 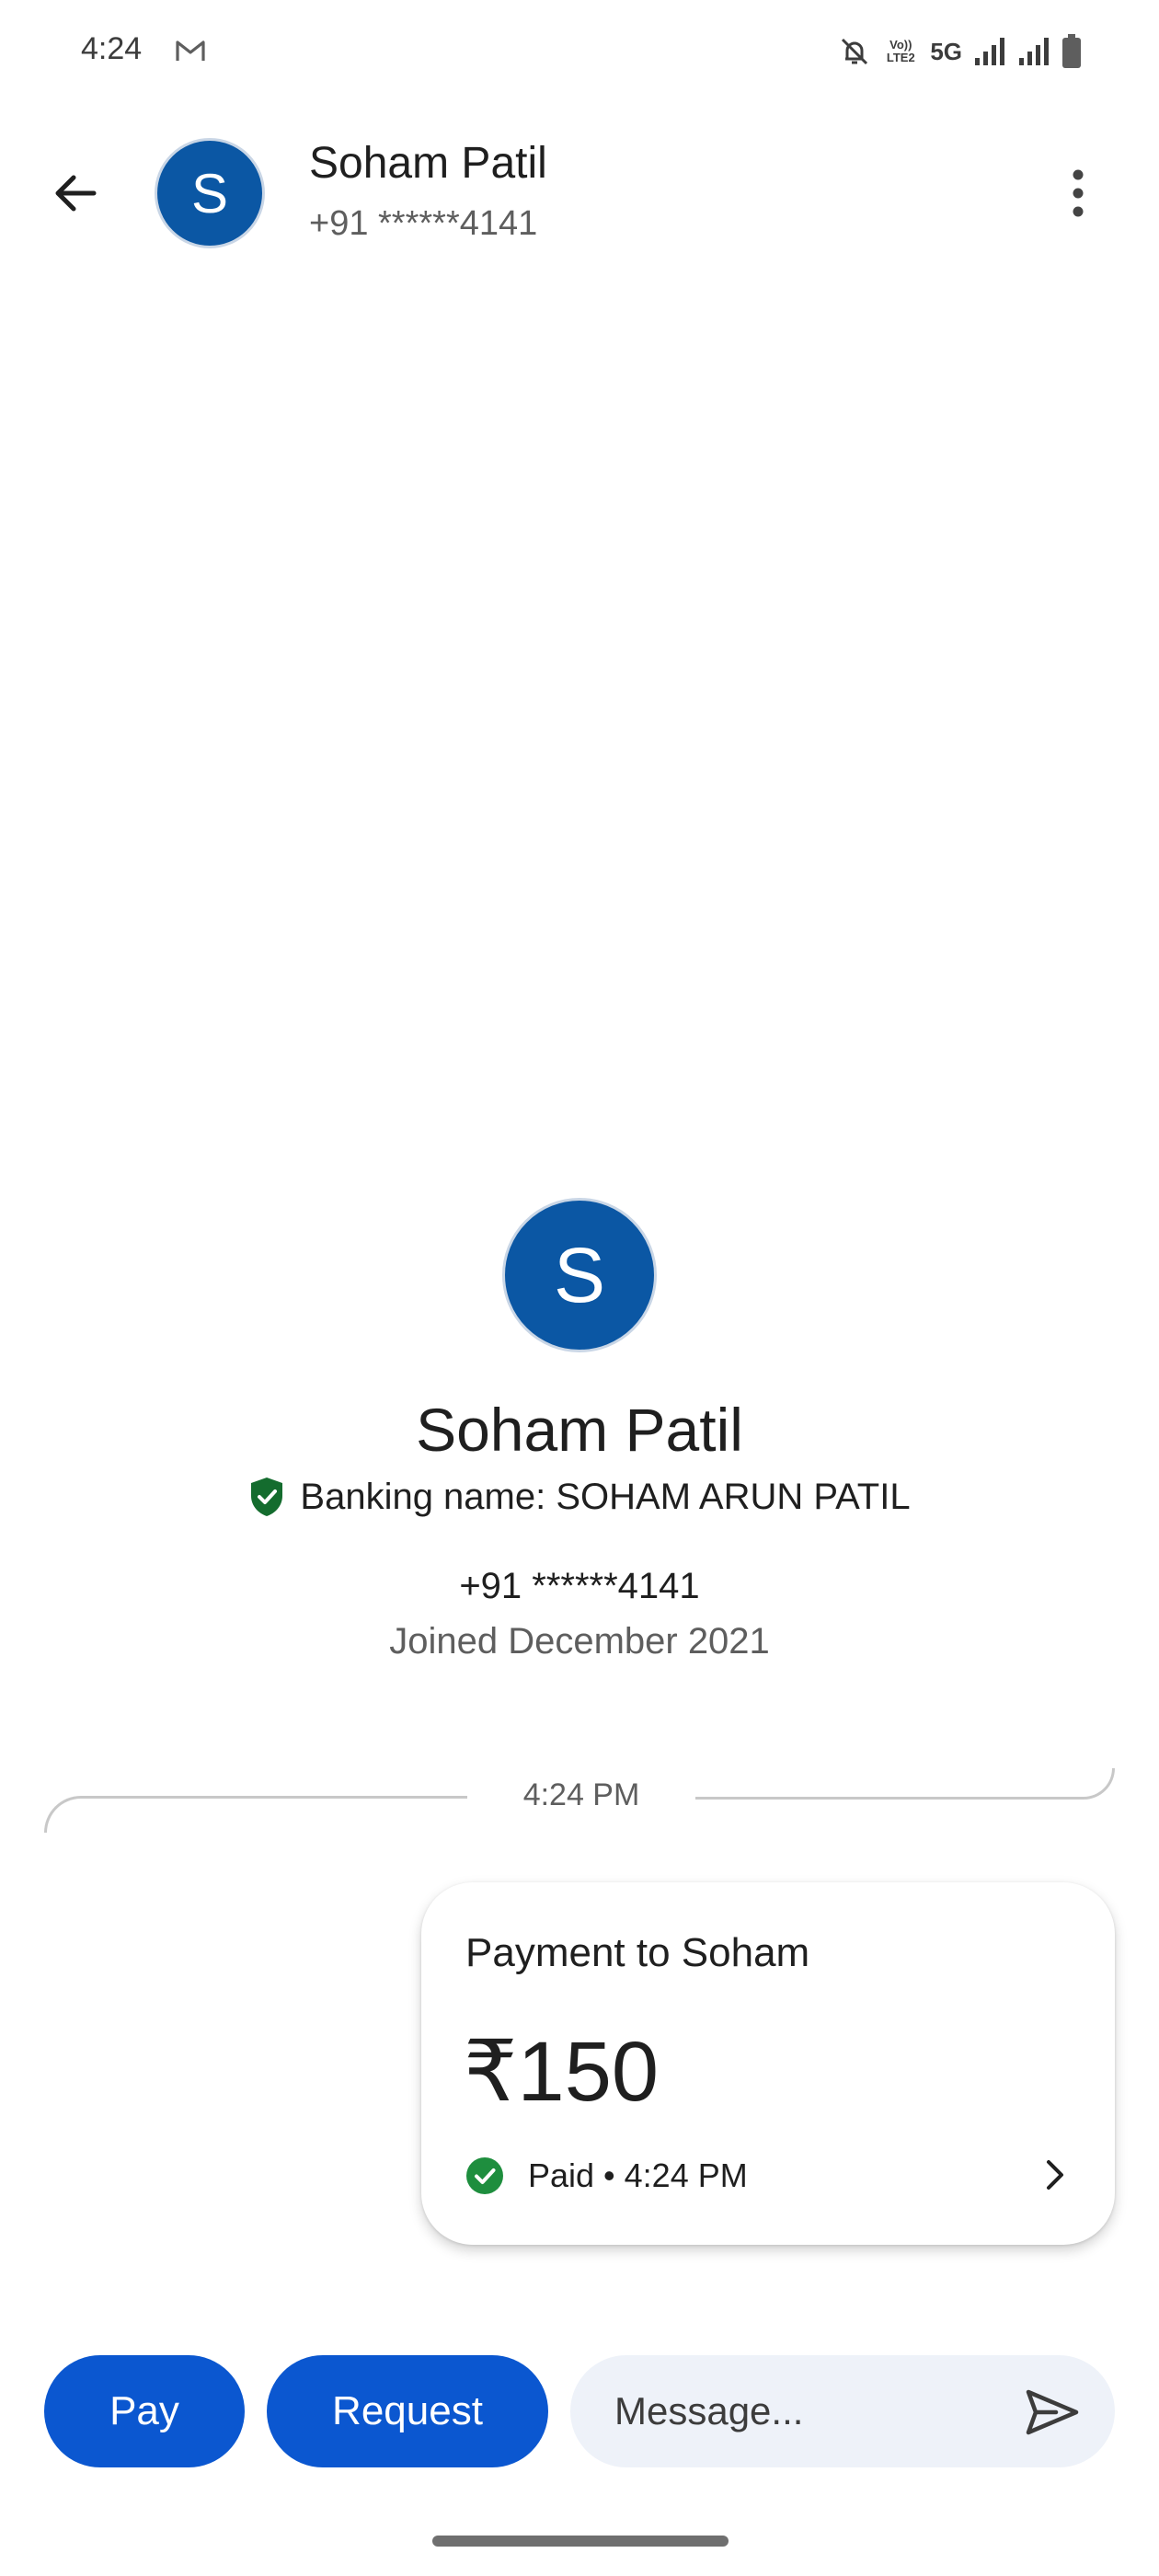 What do you see at coordinates (1071, 51) in the screenshot?
I see `battery-icon` at bounding box center [1071, 51].